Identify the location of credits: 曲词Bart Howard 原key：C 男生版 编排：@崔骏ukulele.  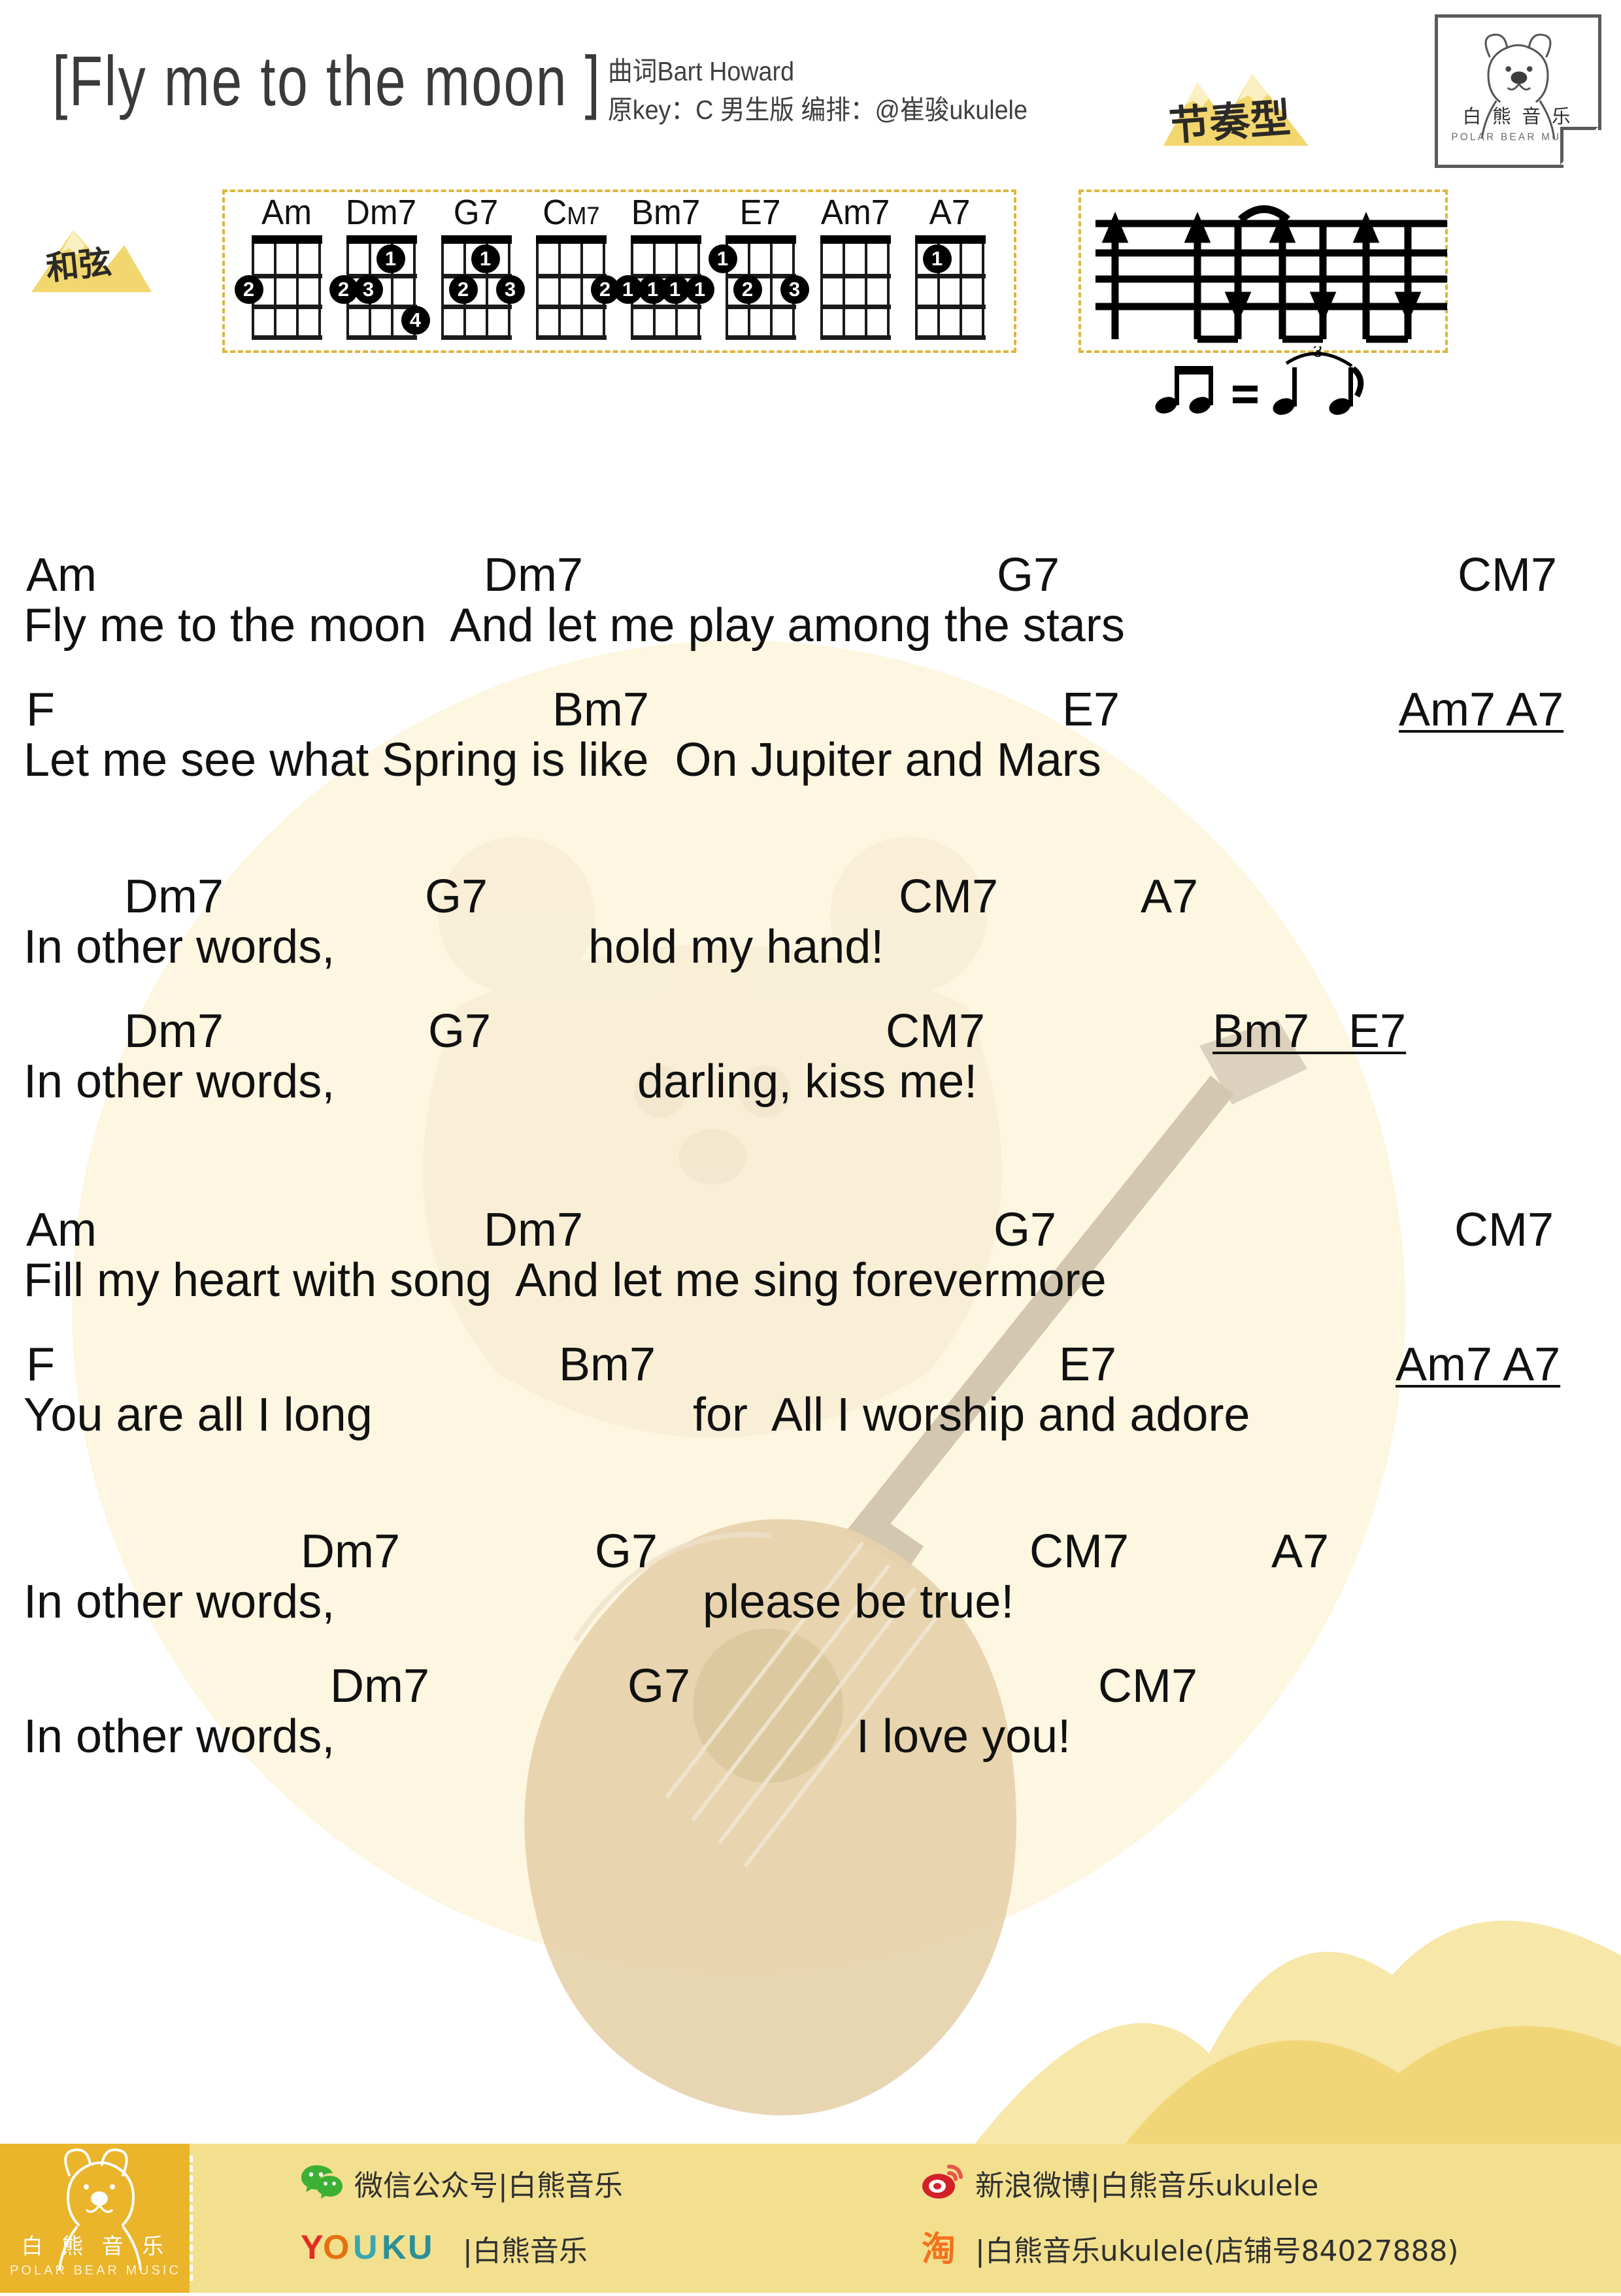
(836, 91).